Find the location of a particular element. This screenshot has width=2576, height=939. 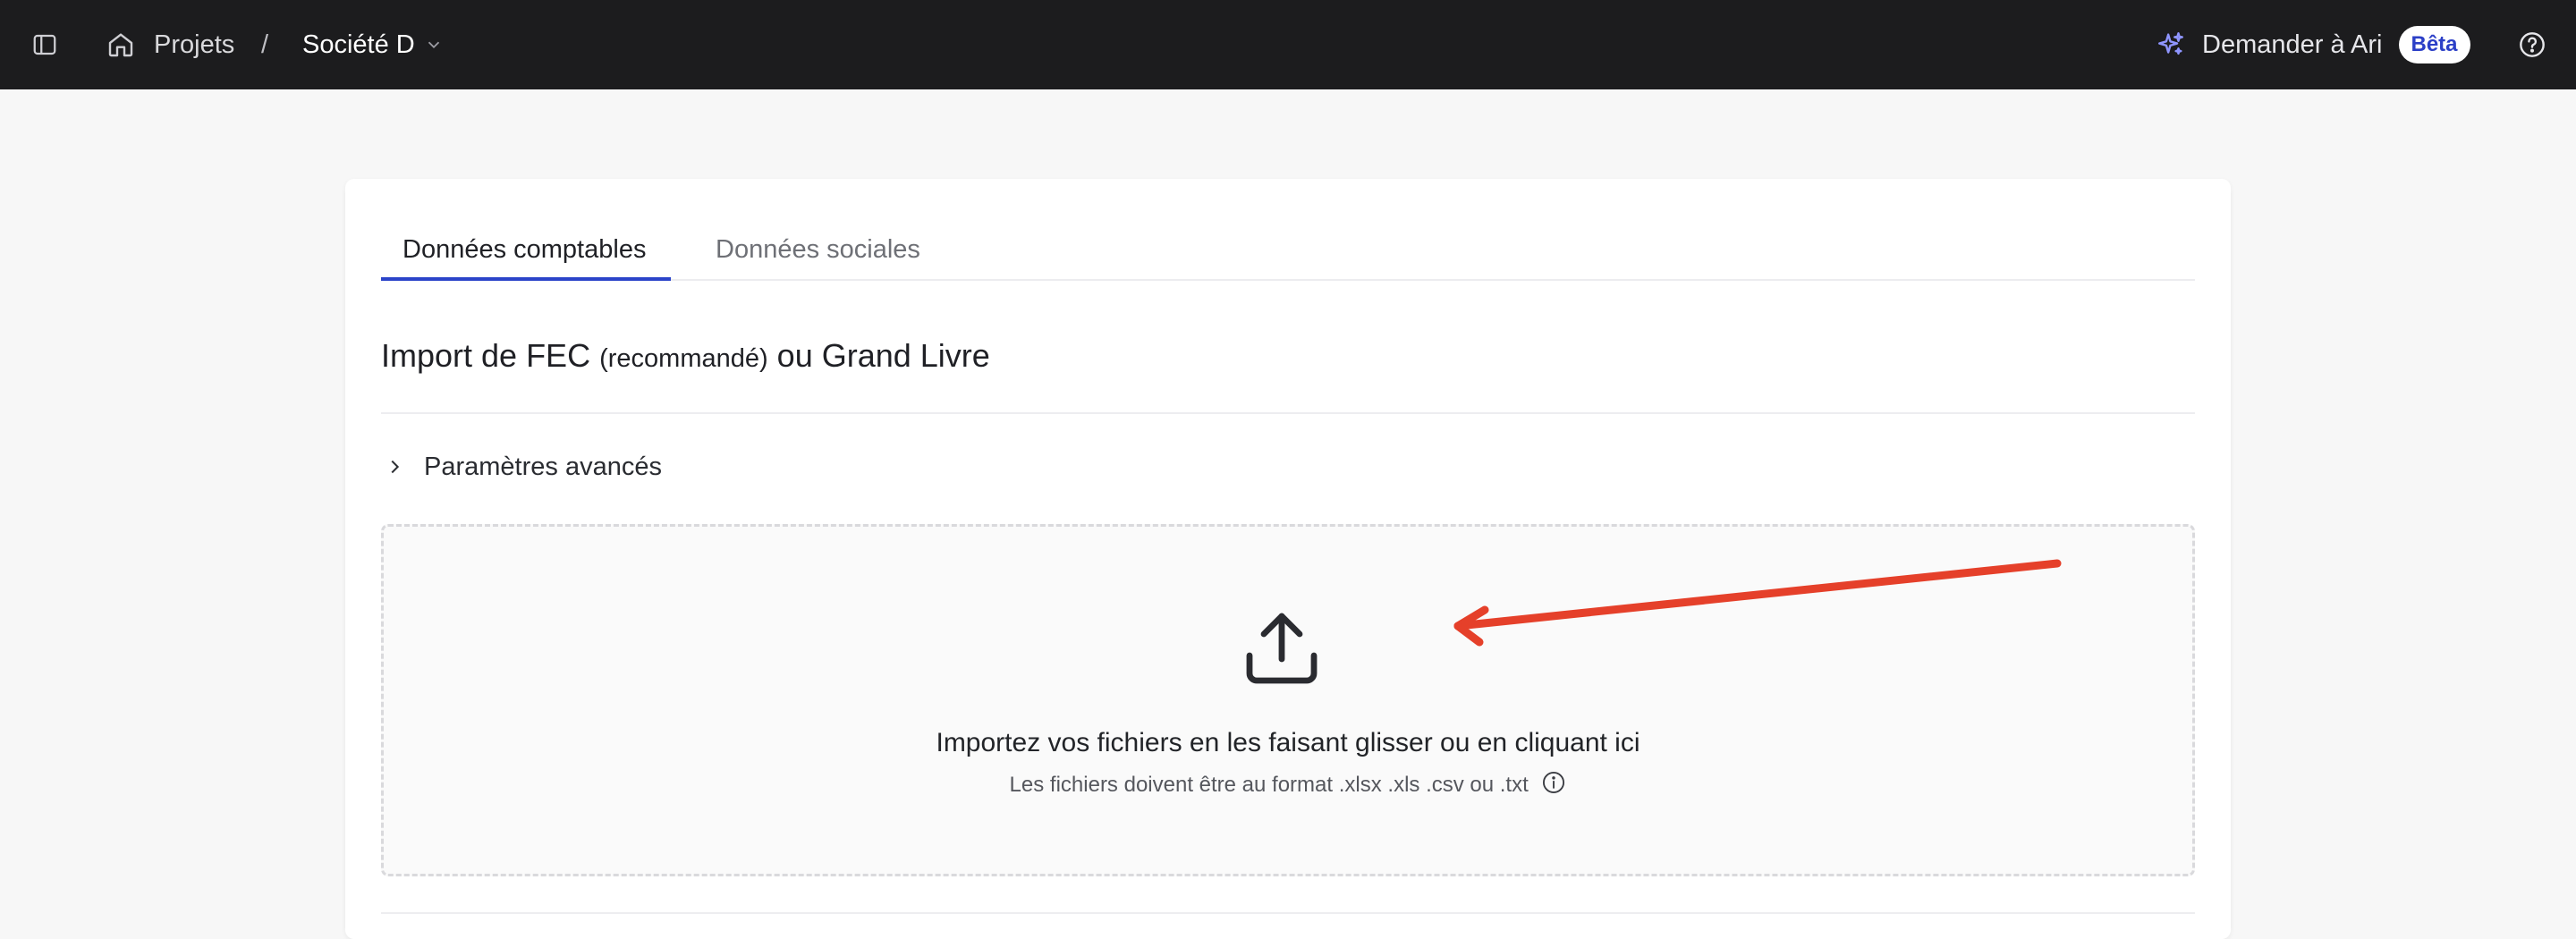

chevron-down-icon is located at coordinates (433, 45).